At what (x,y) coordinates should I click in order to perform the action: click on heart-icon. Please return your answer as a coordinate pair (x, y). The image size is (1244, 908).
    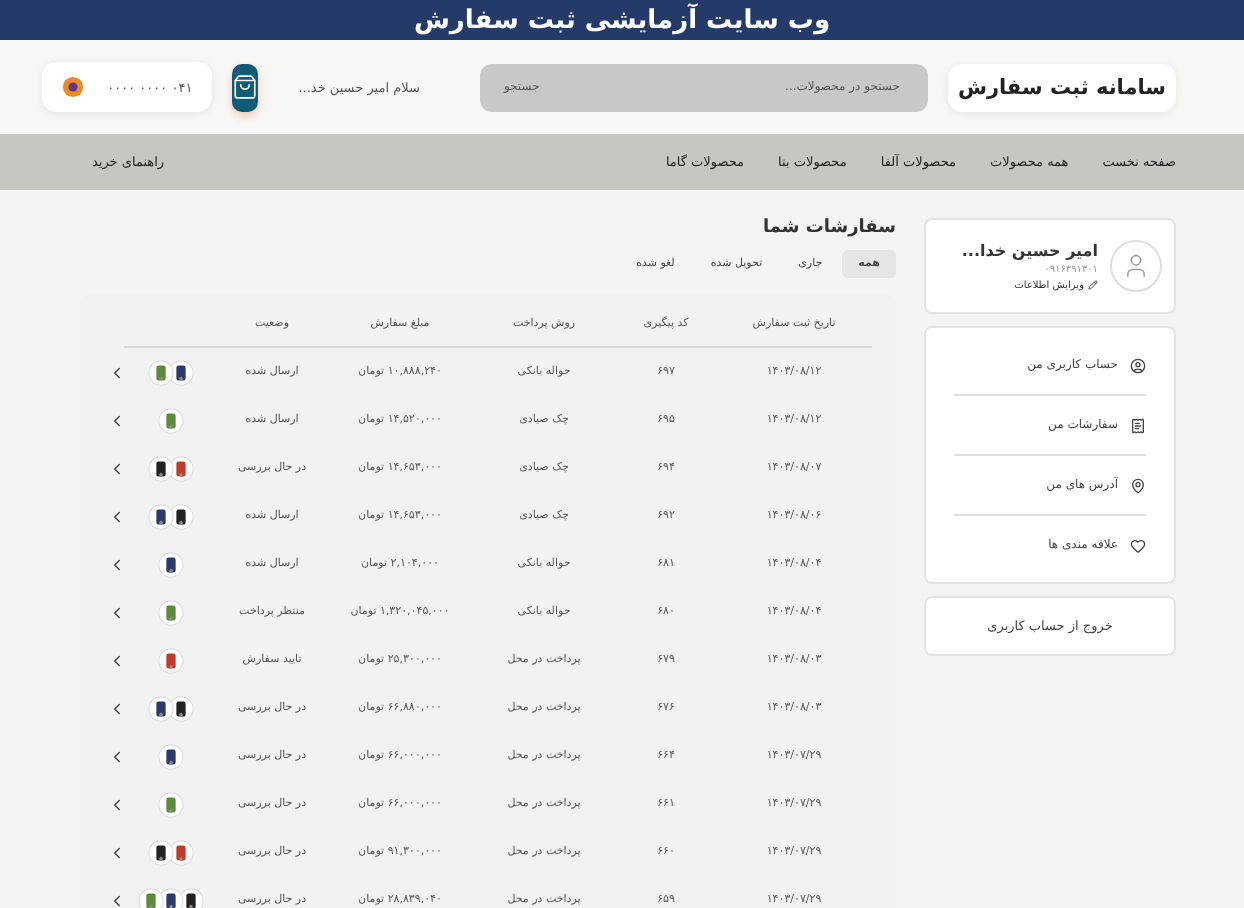
    Looking at the image, I should click on (1138, 545).